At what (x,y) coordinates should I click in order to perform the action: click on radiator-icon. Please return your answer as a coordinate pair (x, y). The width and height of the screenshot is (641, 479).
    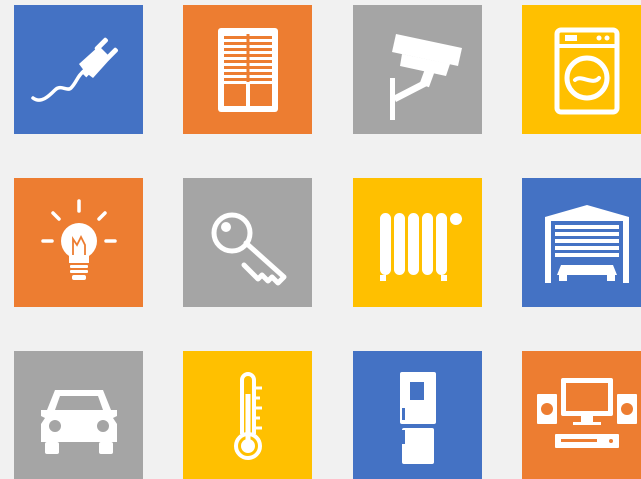
    Looking at the image, I should click on (420, 246).